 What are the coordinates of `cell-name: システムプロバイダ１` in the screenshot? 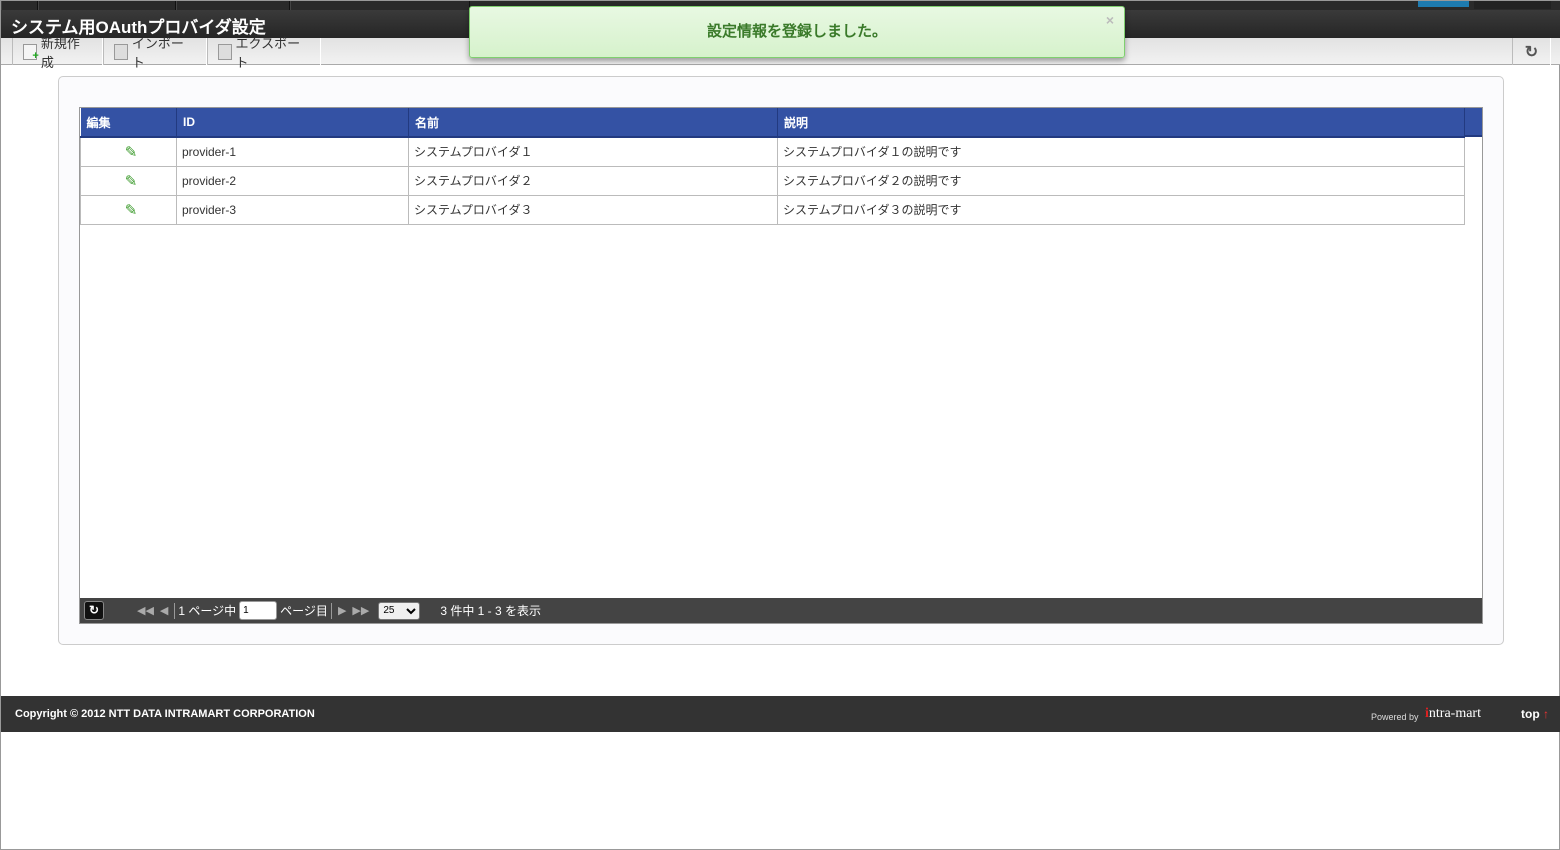 It's located at (593, 151).